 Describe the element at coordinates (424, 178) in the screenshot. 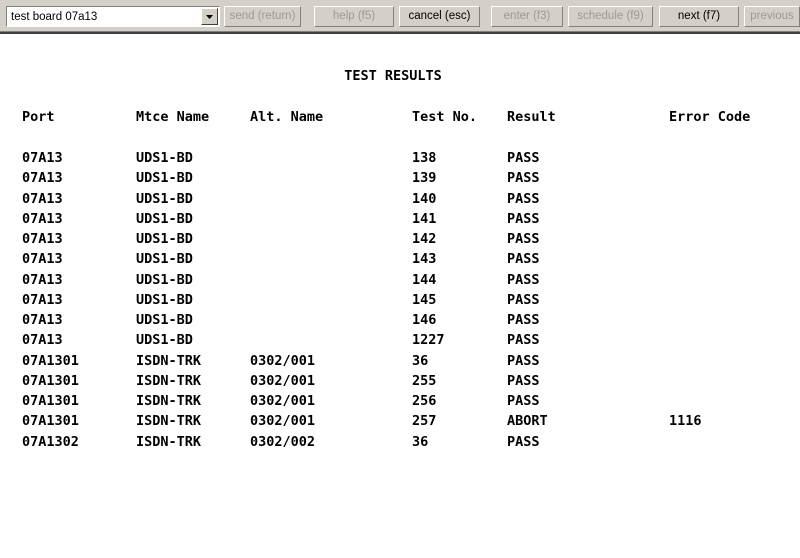

I see `cell-test-no: 139` at that location.